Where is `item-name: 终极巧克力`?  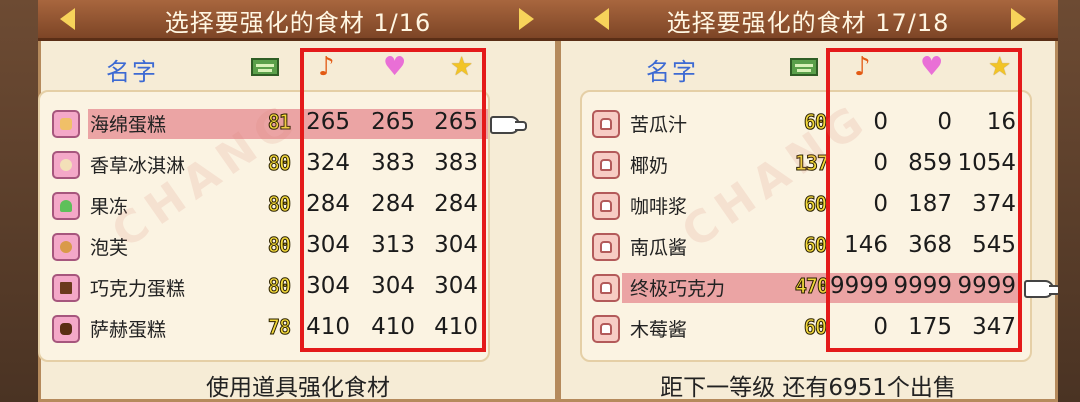
item-name: 终极巧克力 is located at coordinates (678, 289).